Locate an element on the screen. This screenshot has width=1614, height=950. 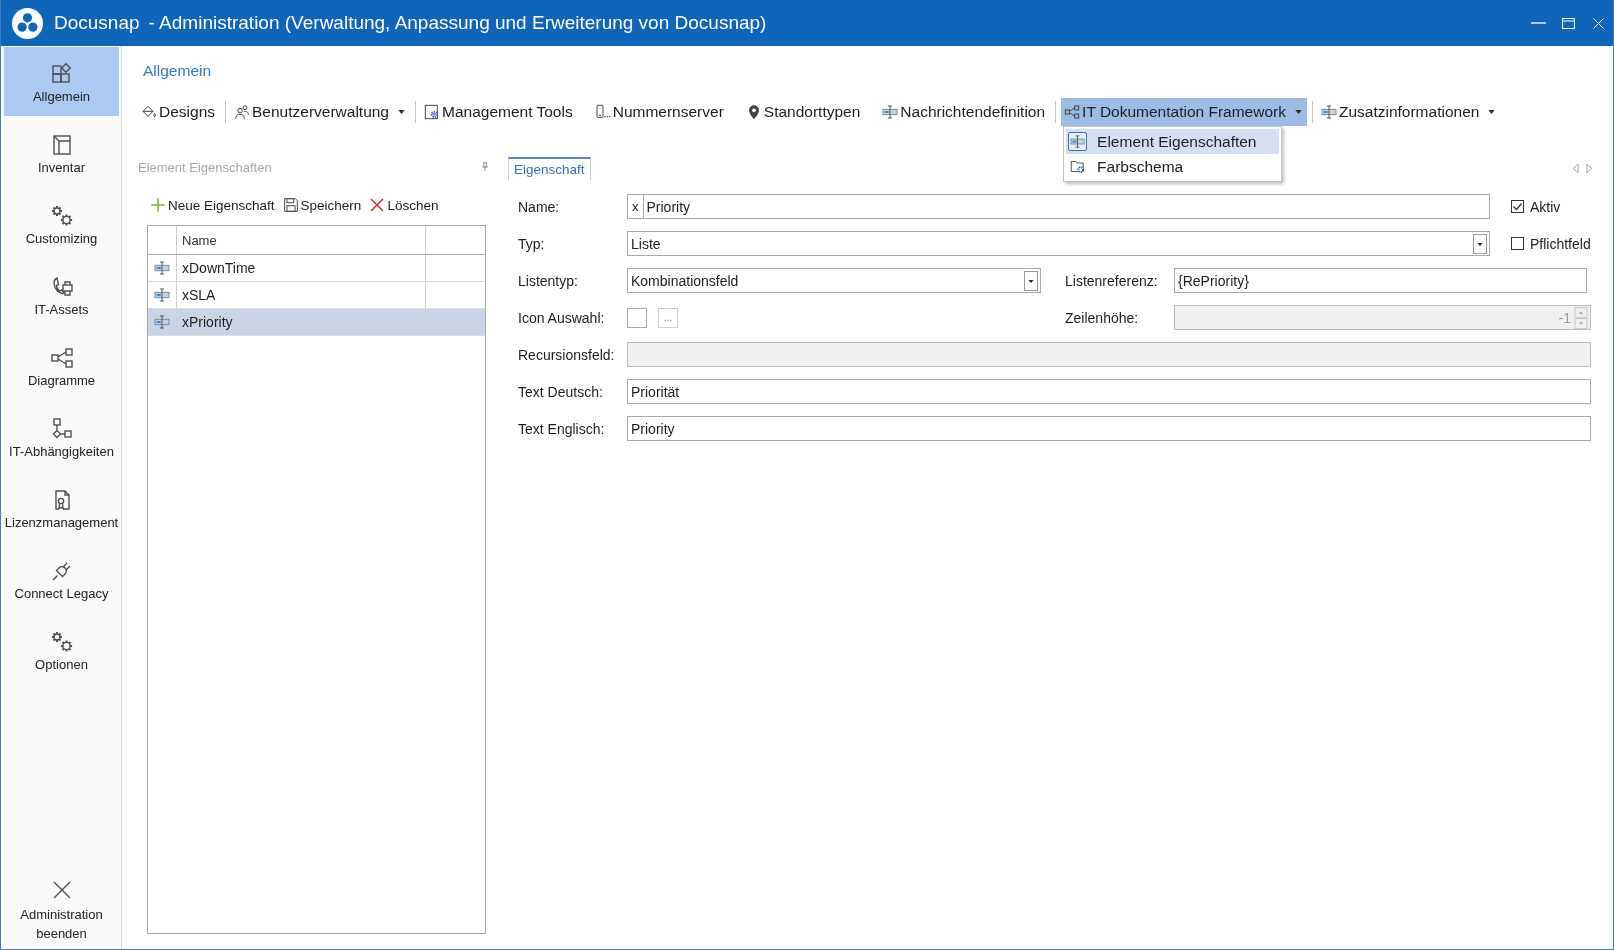
ribbon-group-title: Allgemein is located at coordinates (177, 71).